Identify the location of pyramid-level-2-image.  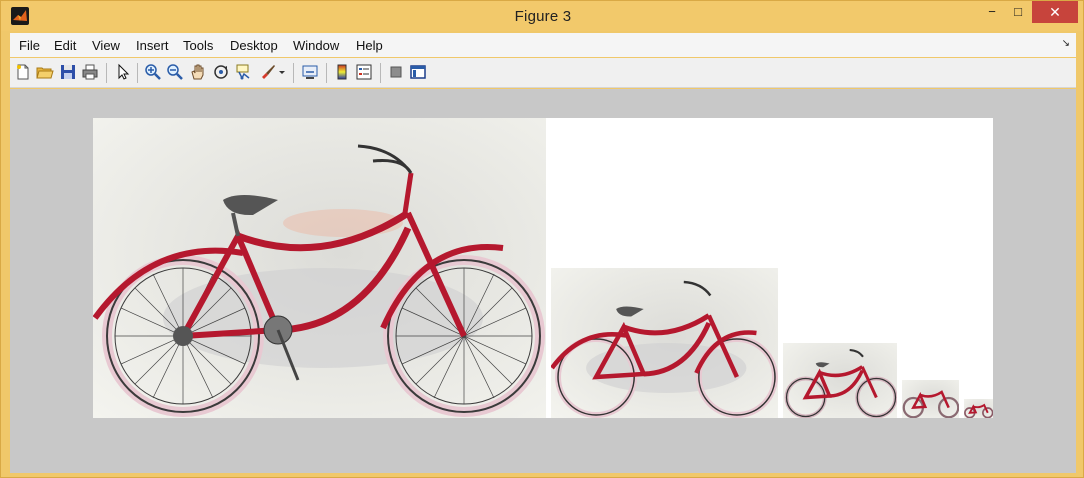
(664, 343).